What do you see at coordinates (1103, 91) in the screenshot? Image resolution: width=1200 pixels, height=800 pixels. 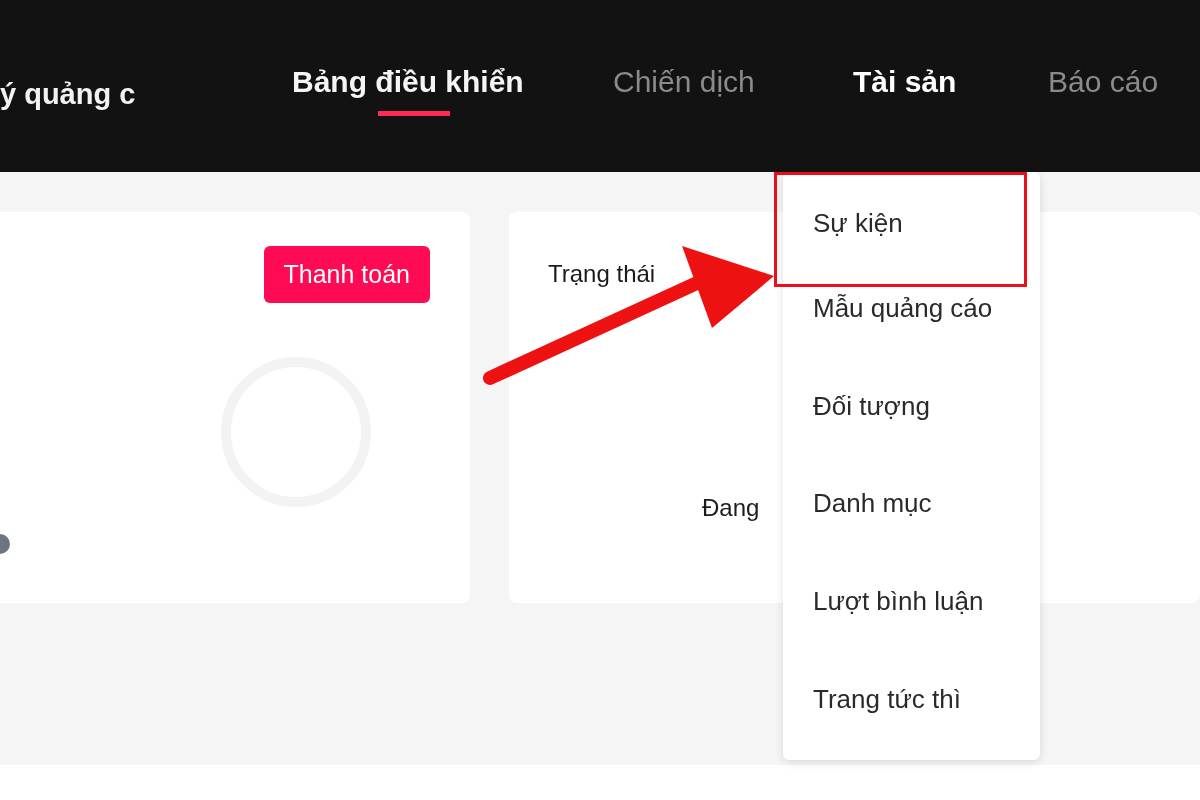 I see `nav-tab: Báo cáo` at bounding box center [1103, 91].